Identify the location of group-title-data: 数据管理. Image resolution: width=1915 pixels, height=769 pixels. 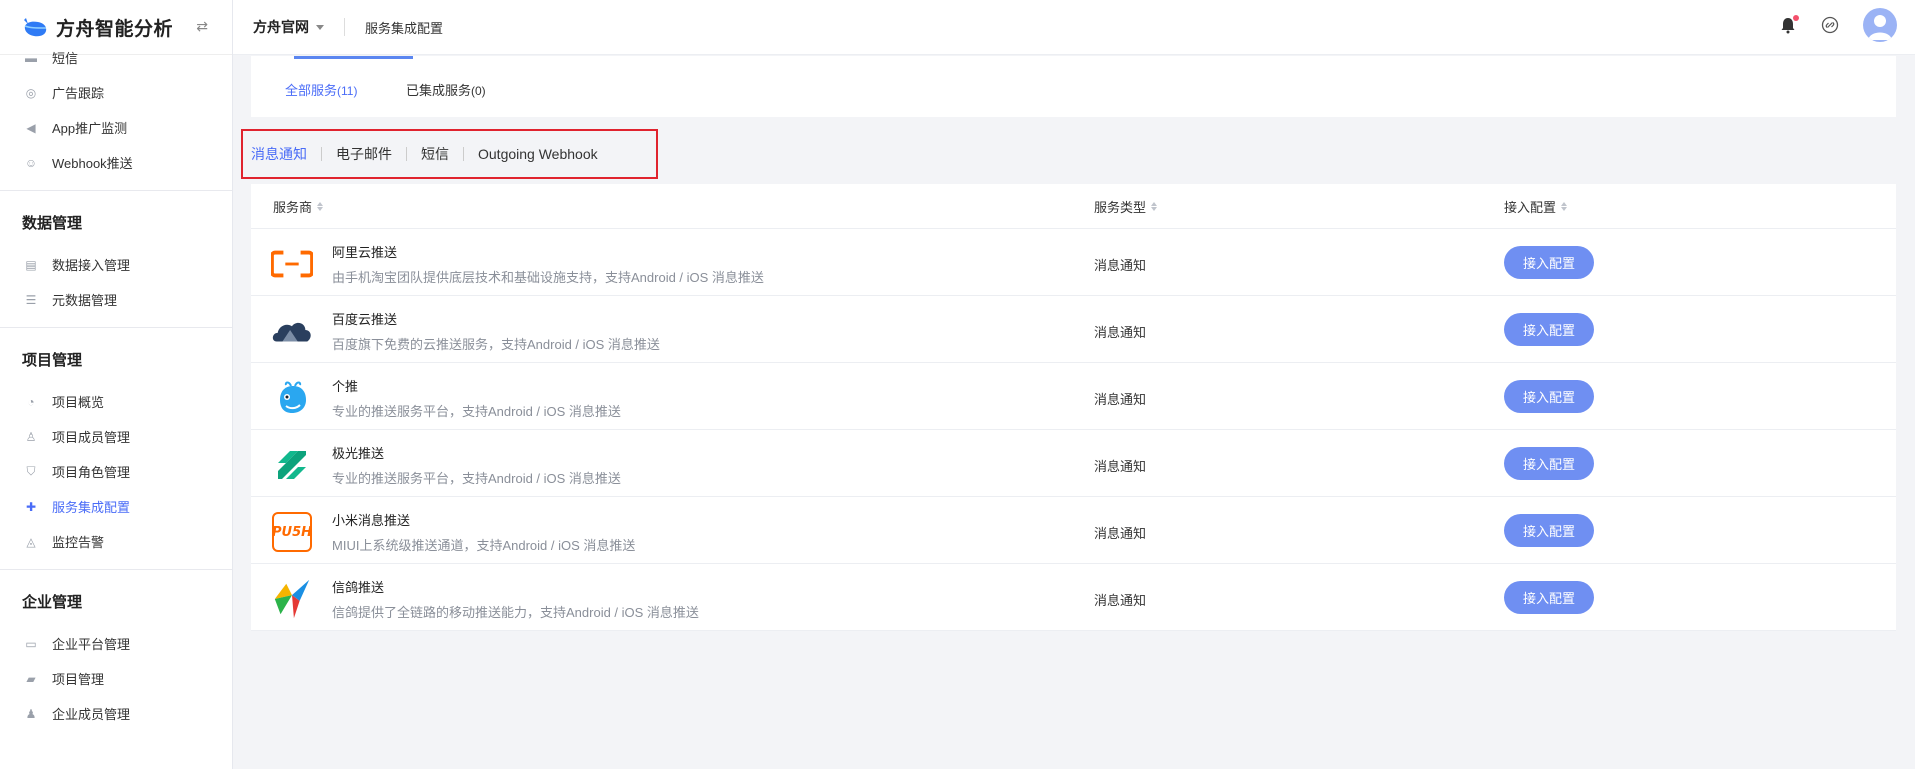
(52, 223).